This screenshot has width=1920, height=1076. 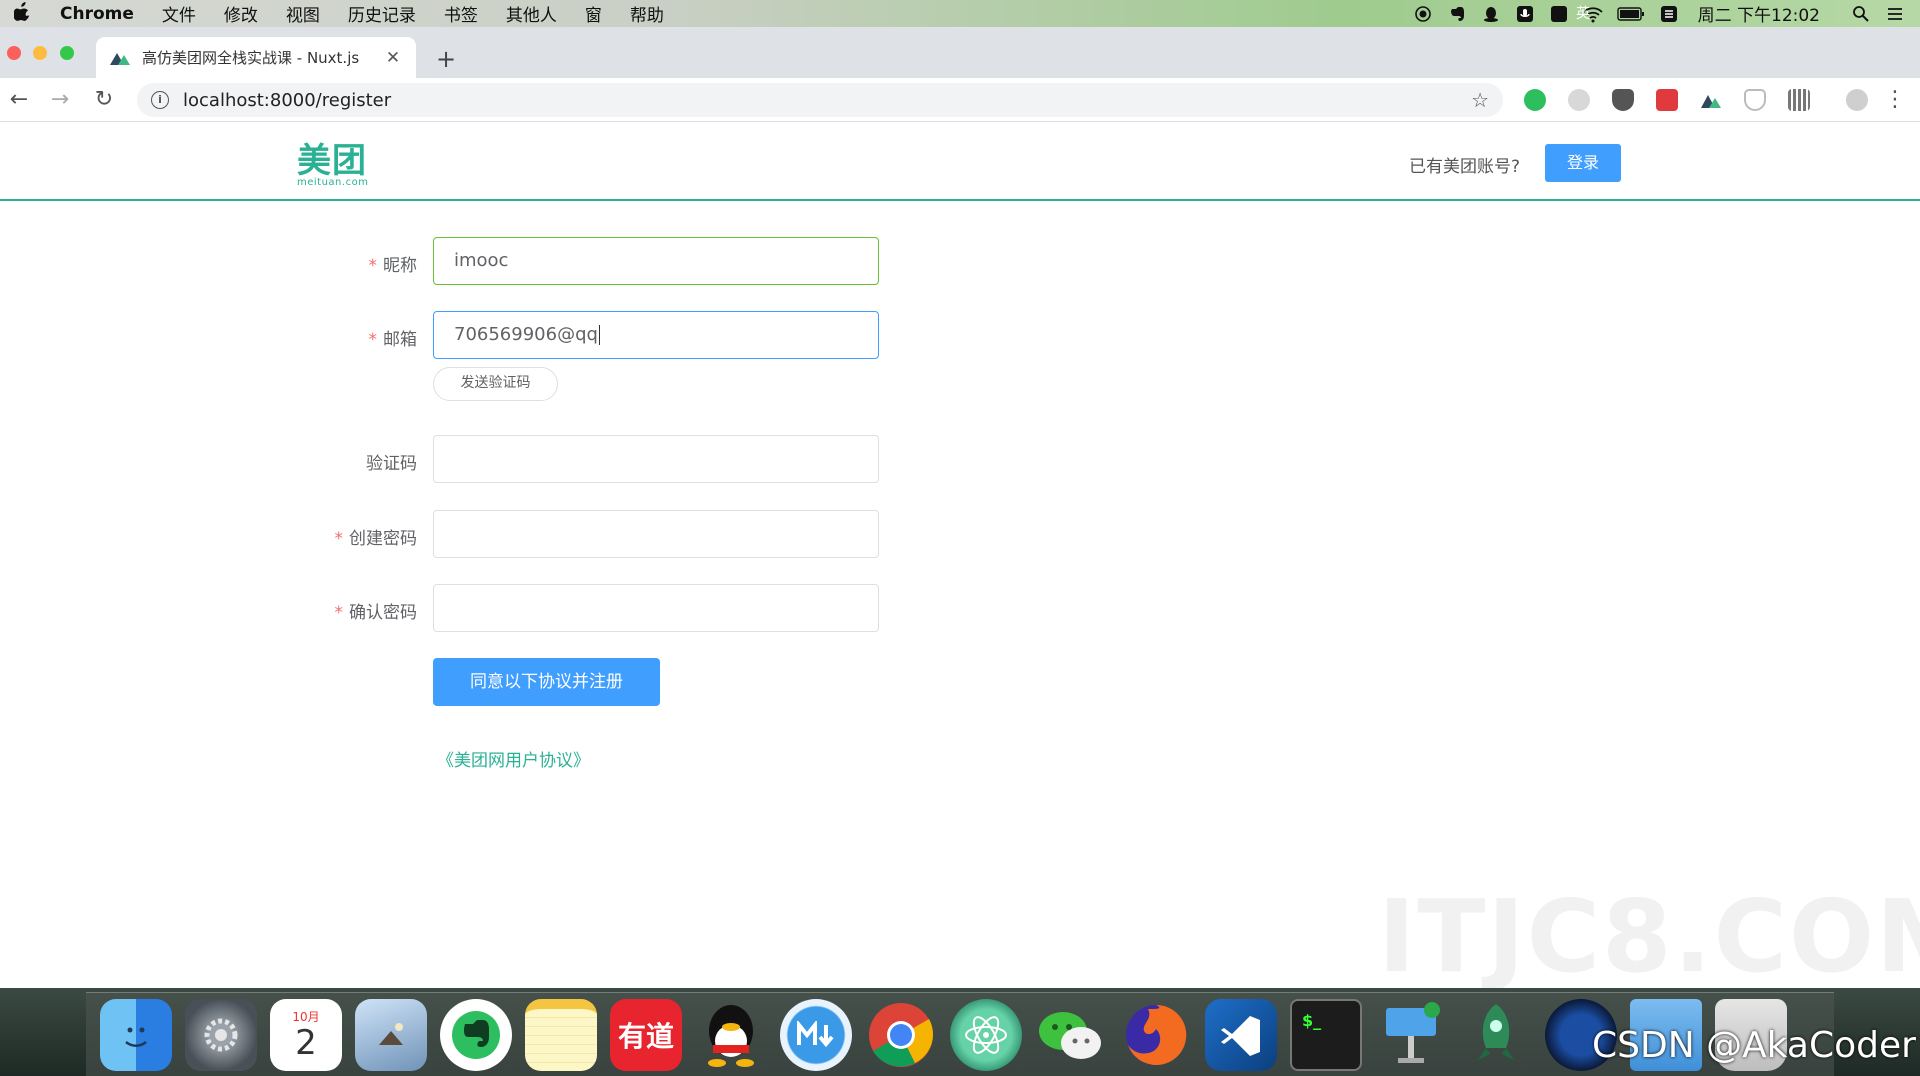 I want to click on confirm-password-input, so click(x=656, y=608).